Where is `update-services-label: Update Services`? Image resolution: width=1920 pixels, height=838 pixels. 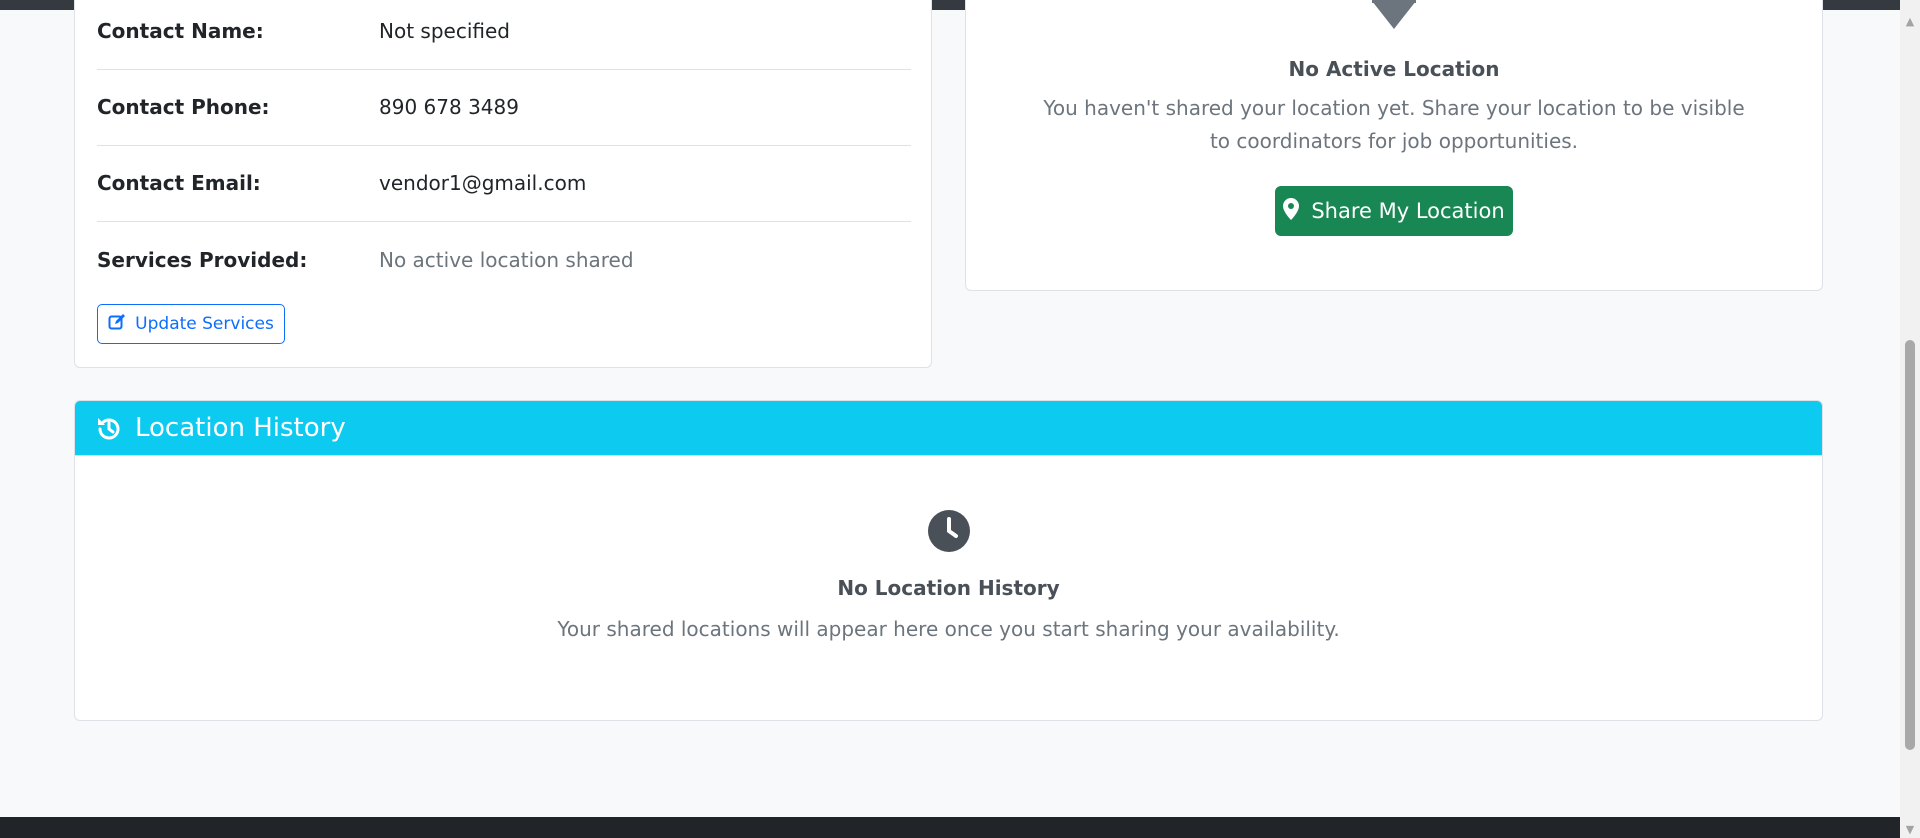
update-services-label: Update Services is located at coordinates (204, 324).